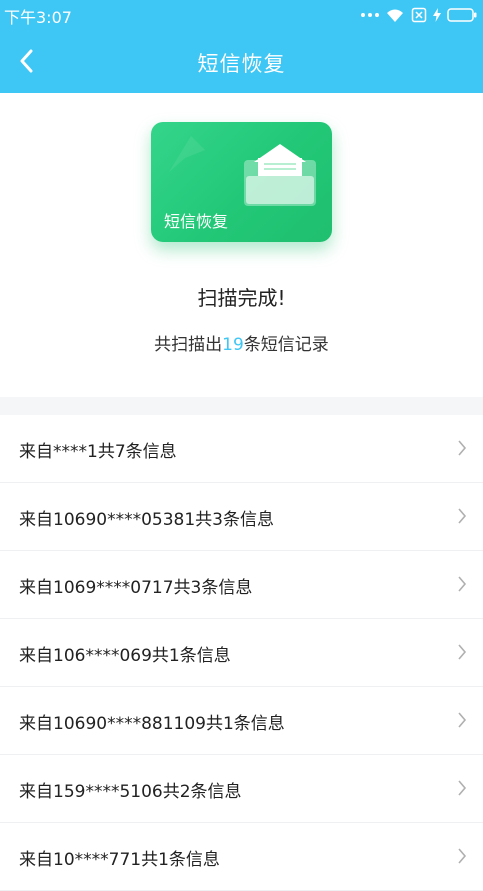 The width and height of the screenshot is (483, 891). I want to click on page-title: 短信恢复, so click(241, 64).